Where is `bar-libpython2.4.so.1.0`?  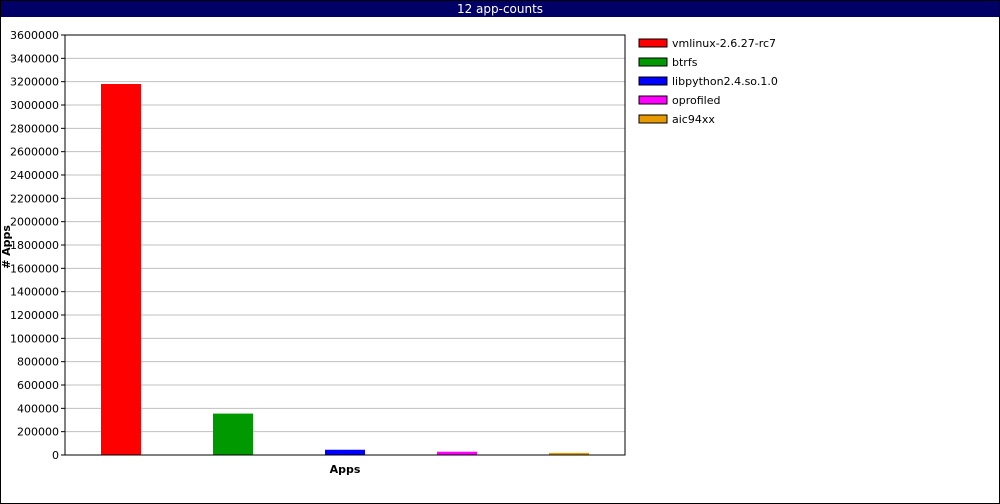 bar-libpython2.4.so.1.0 is located at coordinates (345, 452).